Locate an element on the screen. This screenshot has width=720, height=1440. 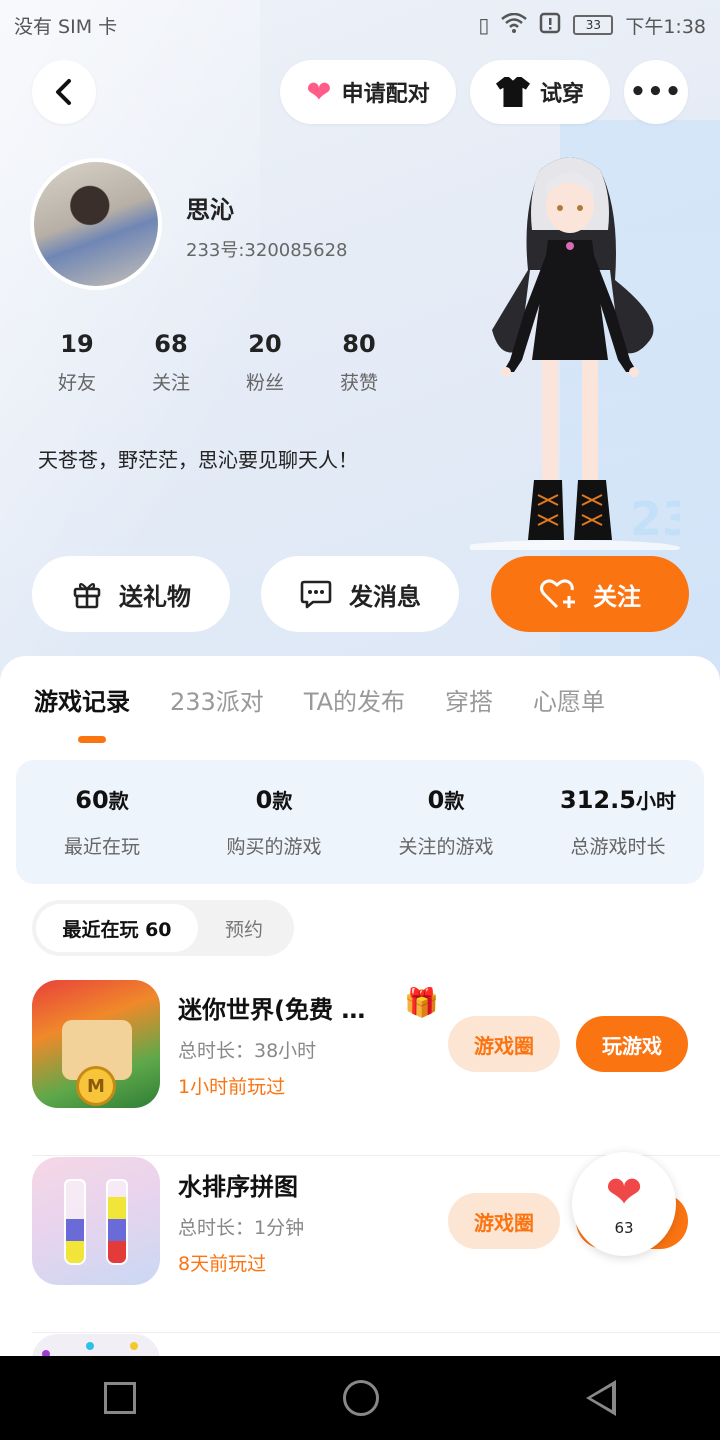
play-game-button: 玩游戏 is located at coordinates (632, 1044).